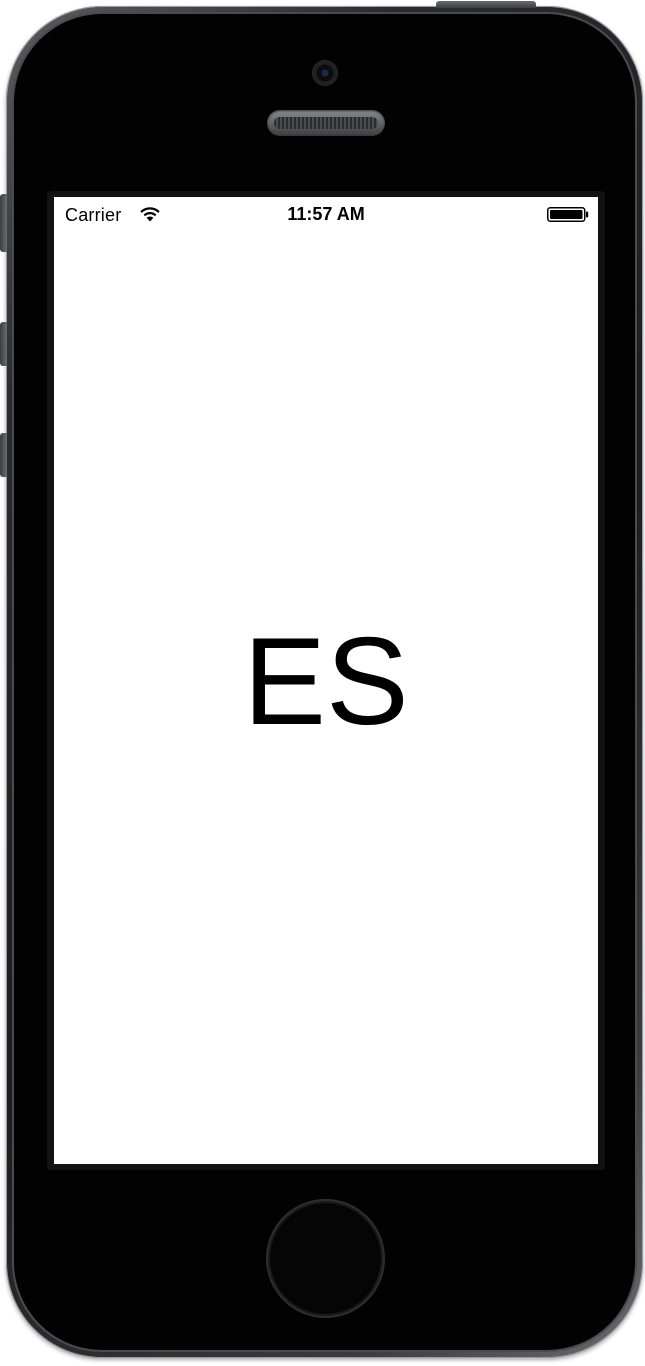 This screenshot has height=1366, width=645. Describe the element at coordinates (568, 214) in the screenshot. I see `battery-icon` at that location.